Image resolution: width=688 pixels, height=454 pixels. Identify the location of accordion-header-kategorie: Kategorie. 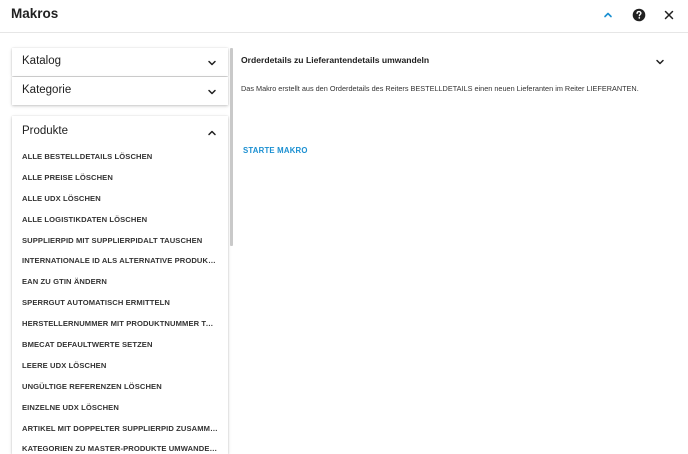
(120, 91).